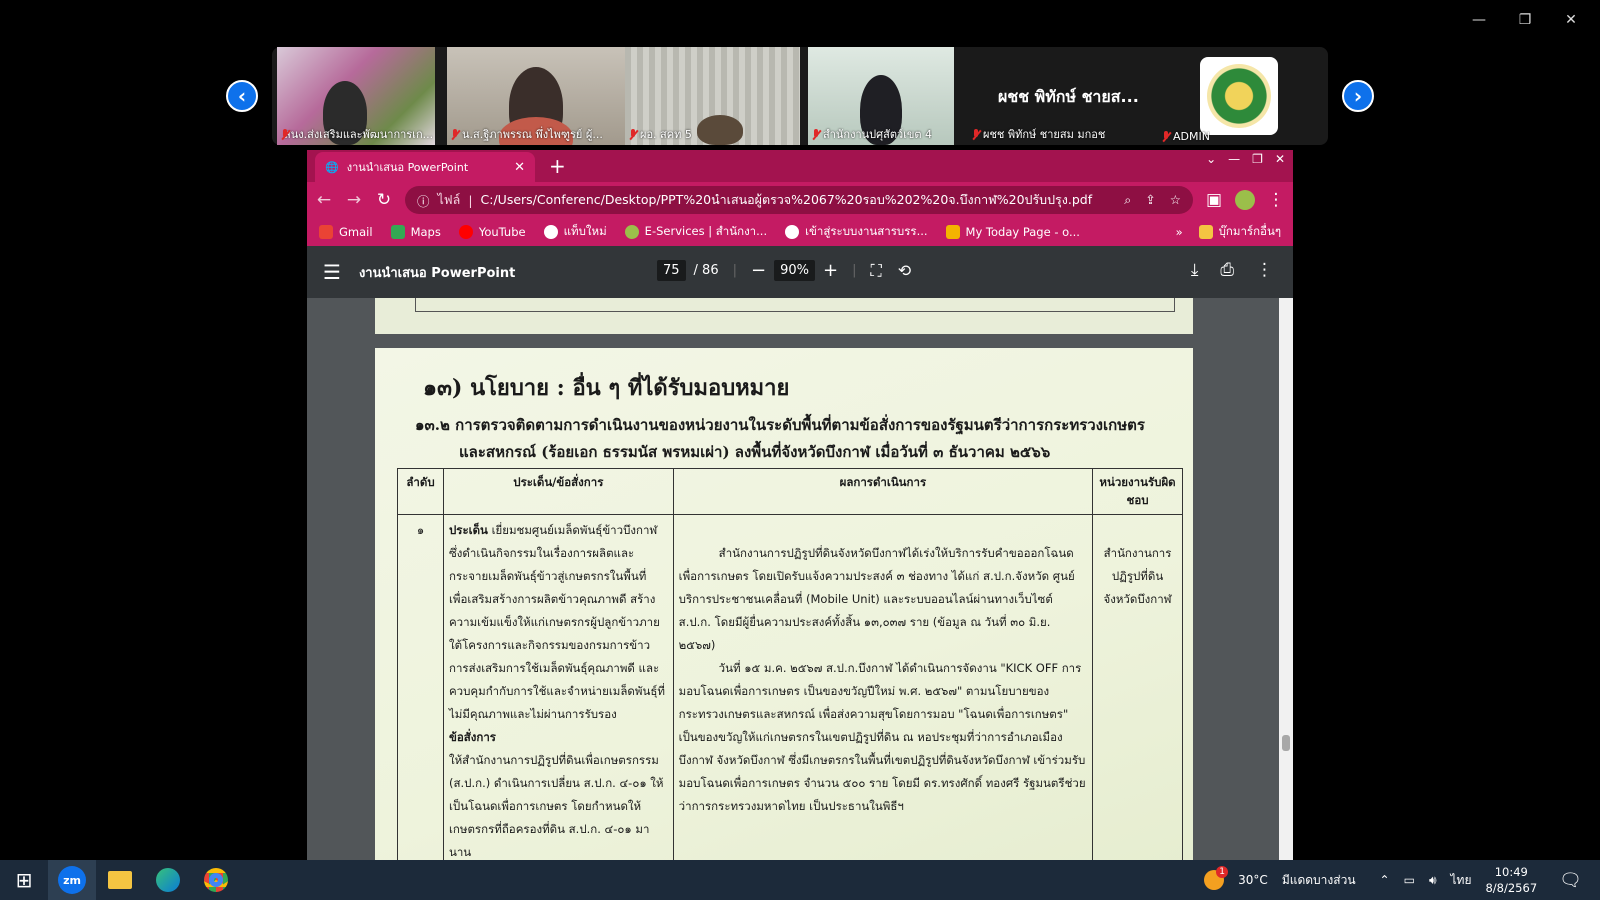  Describe the element at coordinates (1264, 270) in the screenshot. I see `more-options-icon: ⋮` at that location.